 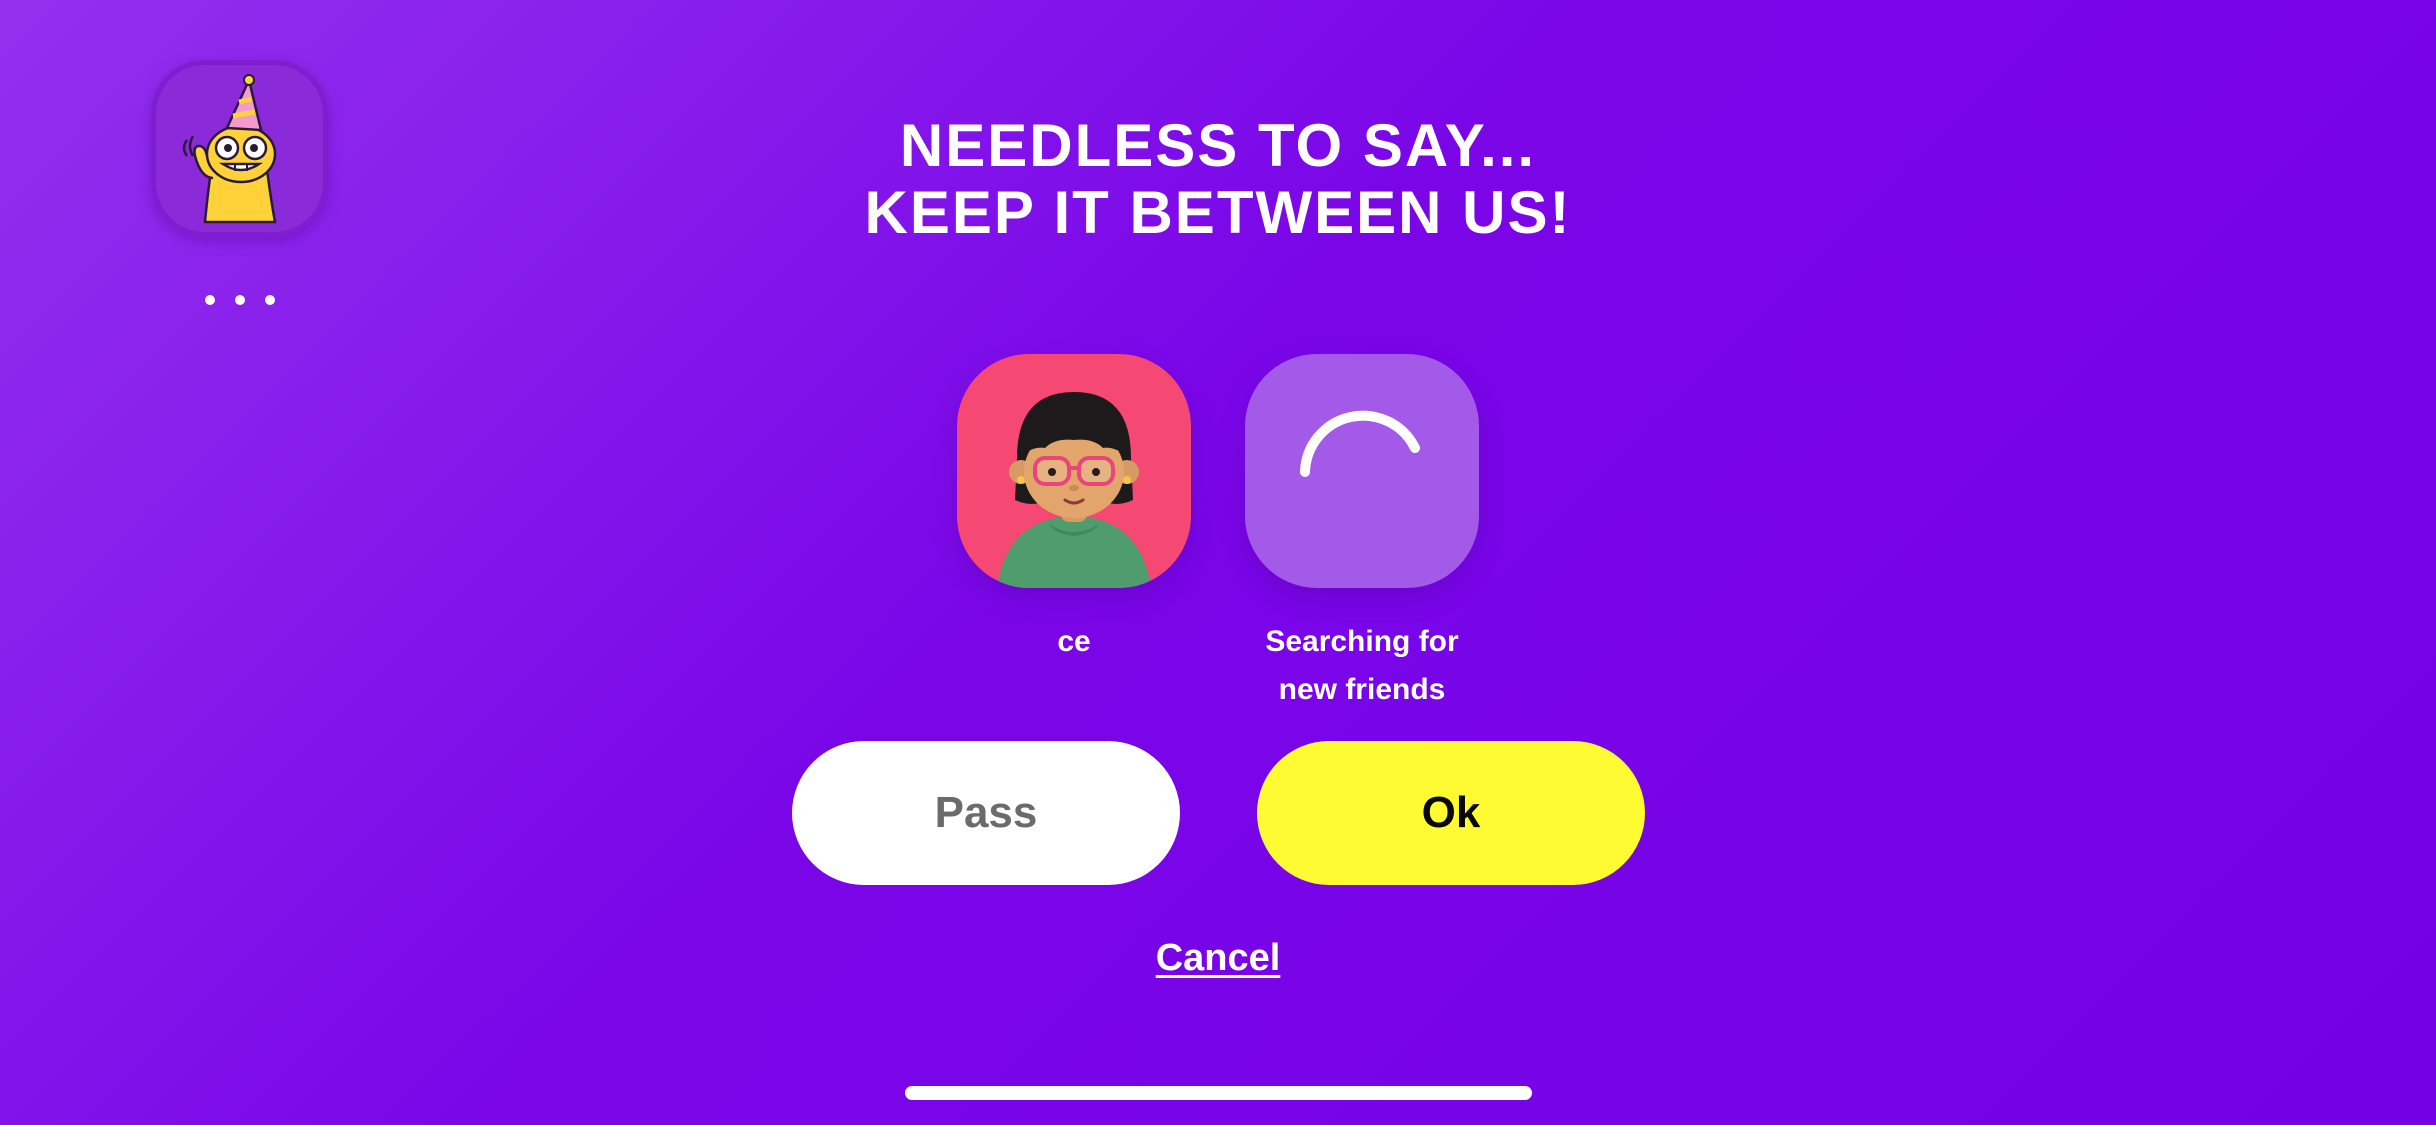 What do you see at coordinates (1451, 813) in the screenshot?
I see `ok-button: Ok` at bounding box center [1451, 813].